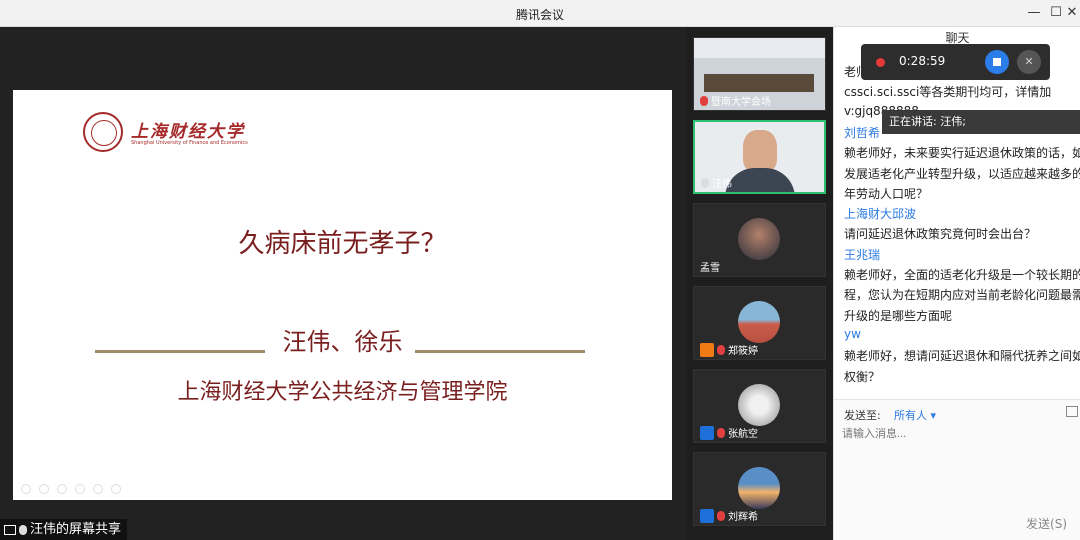 Image resolution: width=1080 pixels, height=540 pixels. Describe the element at coordinates (743, 351) in the screenshot. I see `participant-name: 郑筱婷` at that location.